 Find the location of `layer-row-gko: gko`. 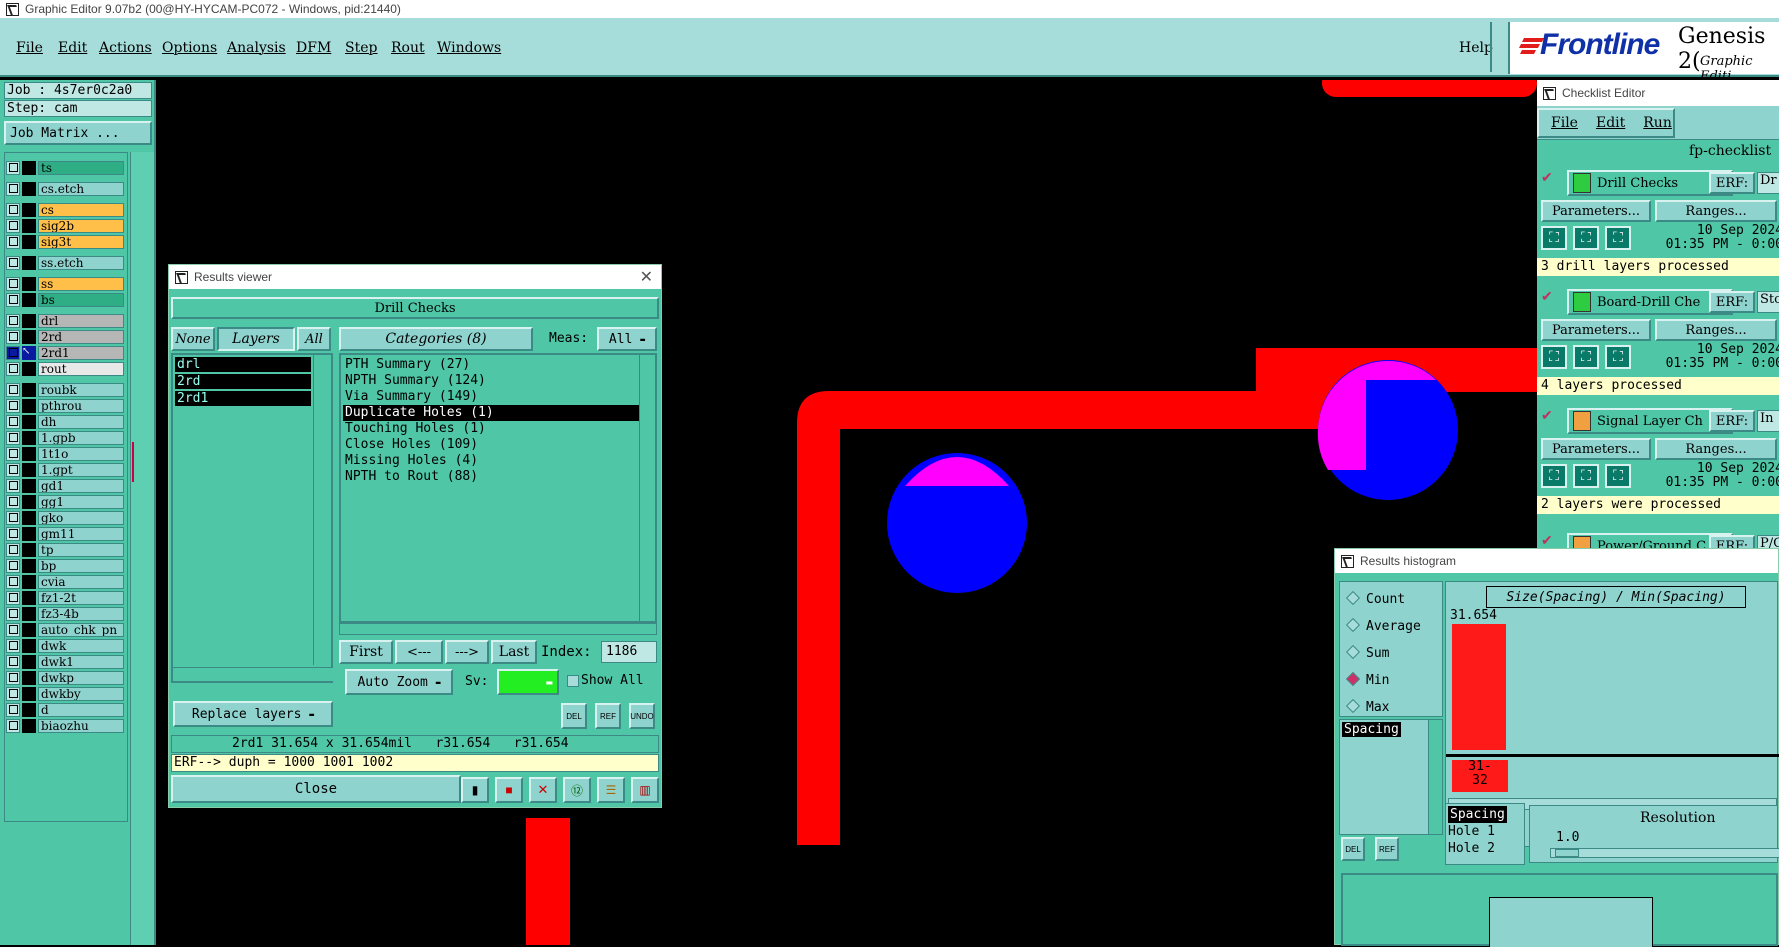

layer-row-gko: gko is located at coordinates (65, 517).